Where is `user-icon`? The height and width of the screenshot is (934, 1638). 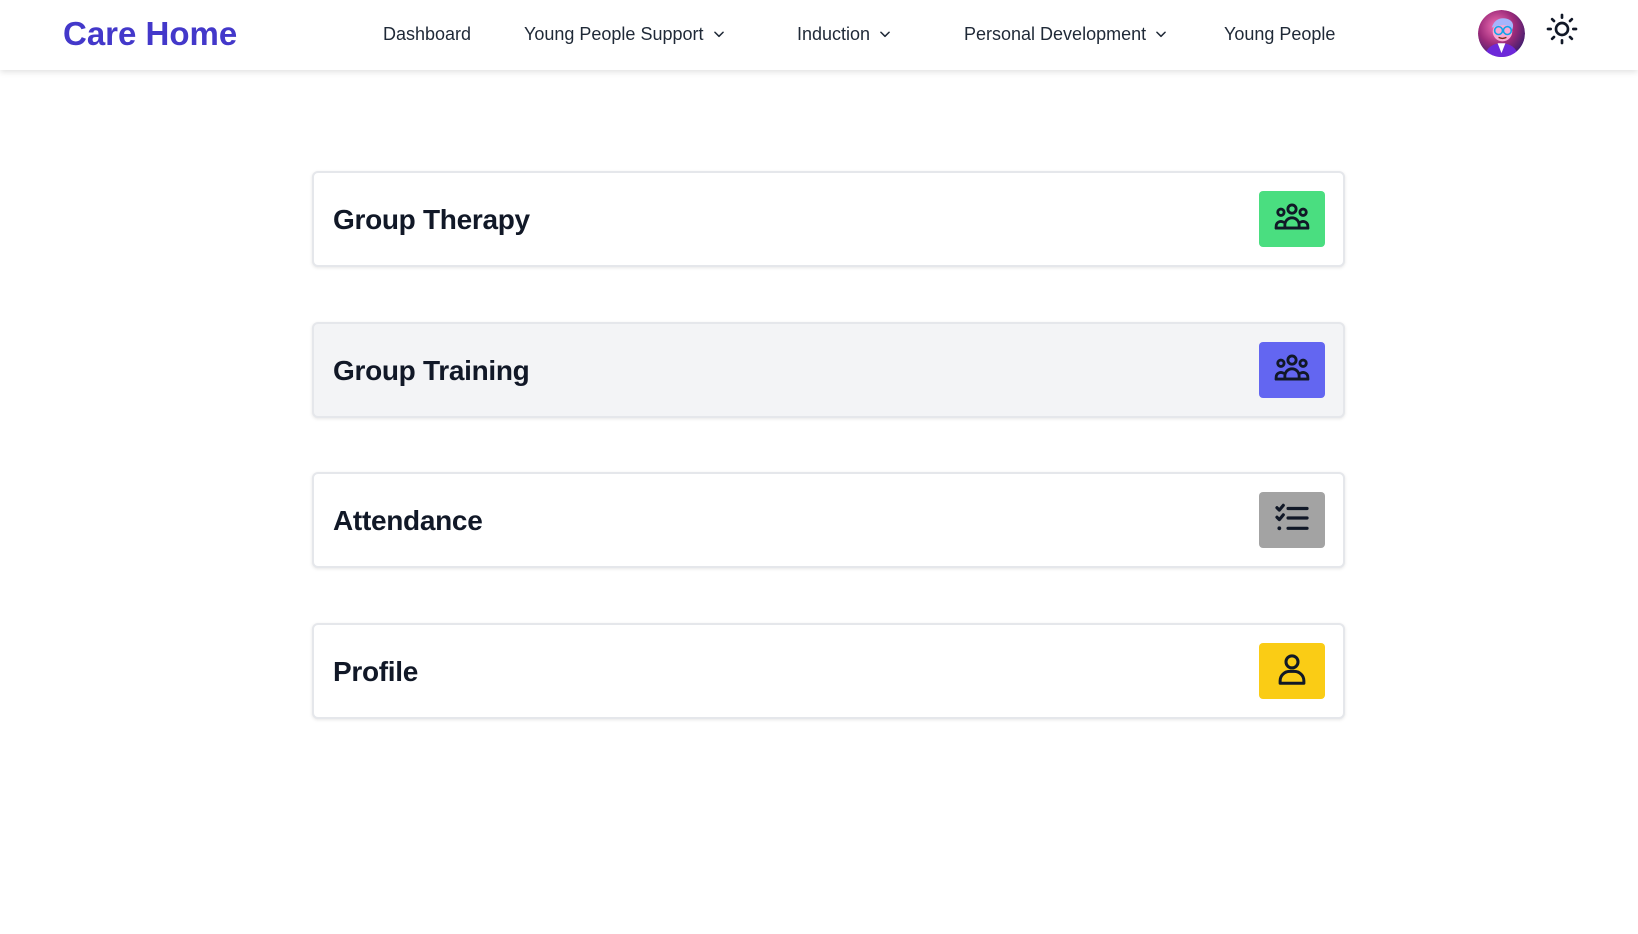 user-icon is located at coordinates (1292, 671).